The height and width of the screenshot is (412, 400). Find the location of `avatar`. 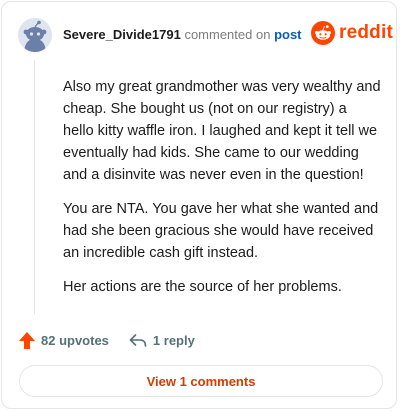

avatar is located at coordinates (35, 35).